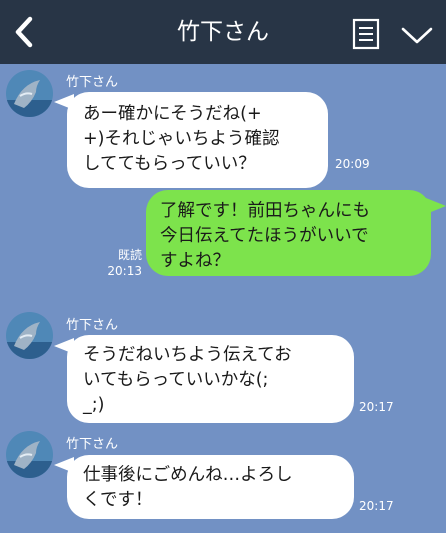 Image resolution: width=446 pixels, height=533 pixels. What do you see at coordinates (172, 114) in the screenshot?
I see `message-line: あー確かにそうだね(+` at bounding box center [172, 114].